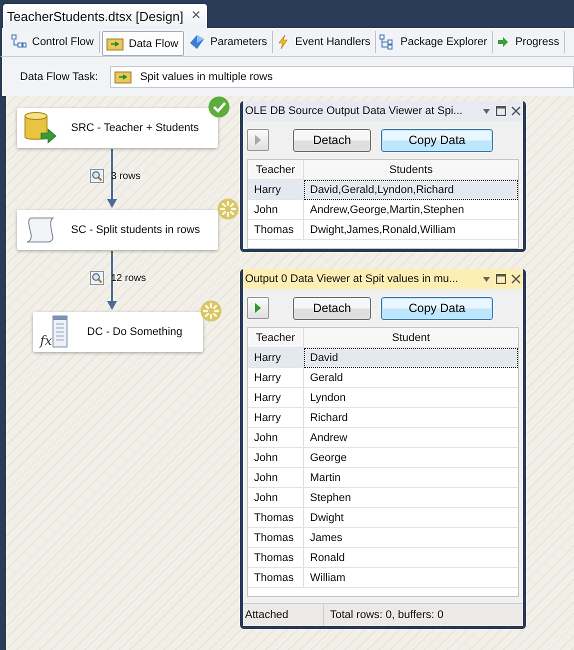  Describe the element at coordinates (435, 42) in the screenshot. I see `designer-tab: Package Explorer` at that location.